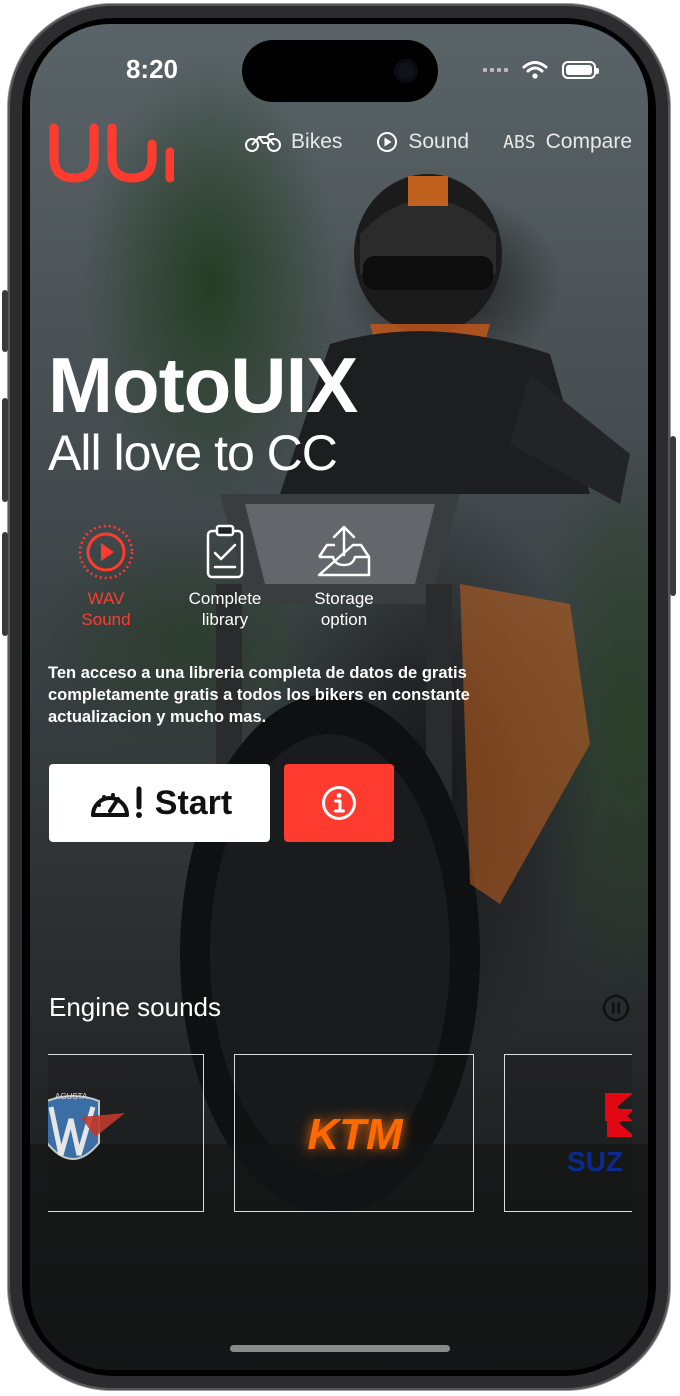 This screenshot has width=680, height=1396. What do you see at coordinates (193, 453) in the screenshot?
I see `hero-subtitle: All love to CC` at bounding box center [193, 453].